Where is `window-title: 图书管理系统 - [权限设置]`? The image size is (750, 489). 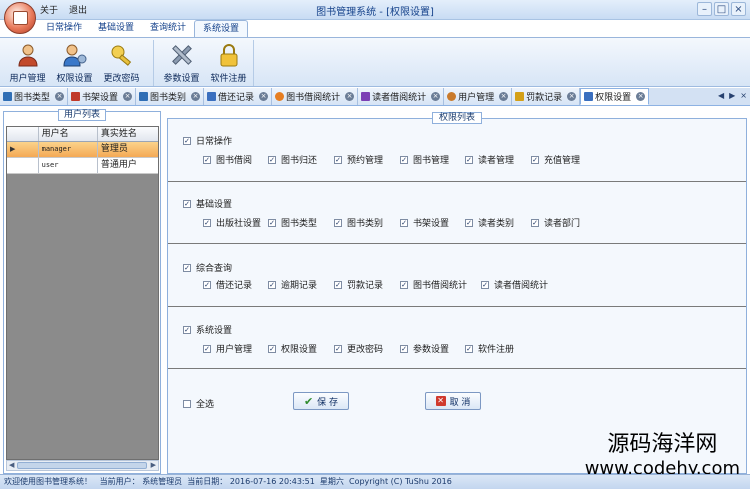 window-title: 图书管理系统 - [权限设置] is located at coordinates (375, 12).